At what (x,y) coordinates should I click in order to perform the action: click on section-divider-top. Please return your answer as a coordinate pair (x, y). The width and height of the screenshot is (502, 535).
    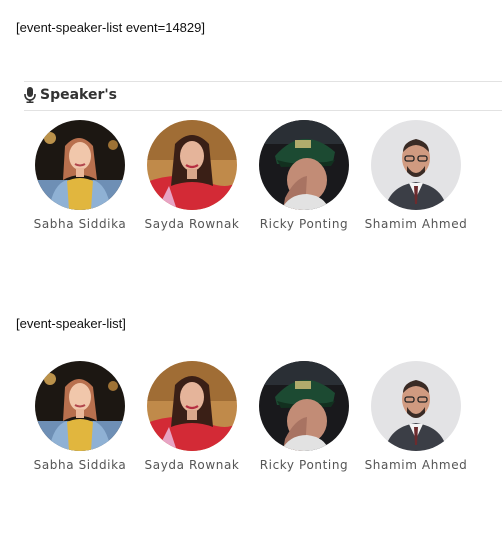
    Looking at the image, I should click on (263, 81).